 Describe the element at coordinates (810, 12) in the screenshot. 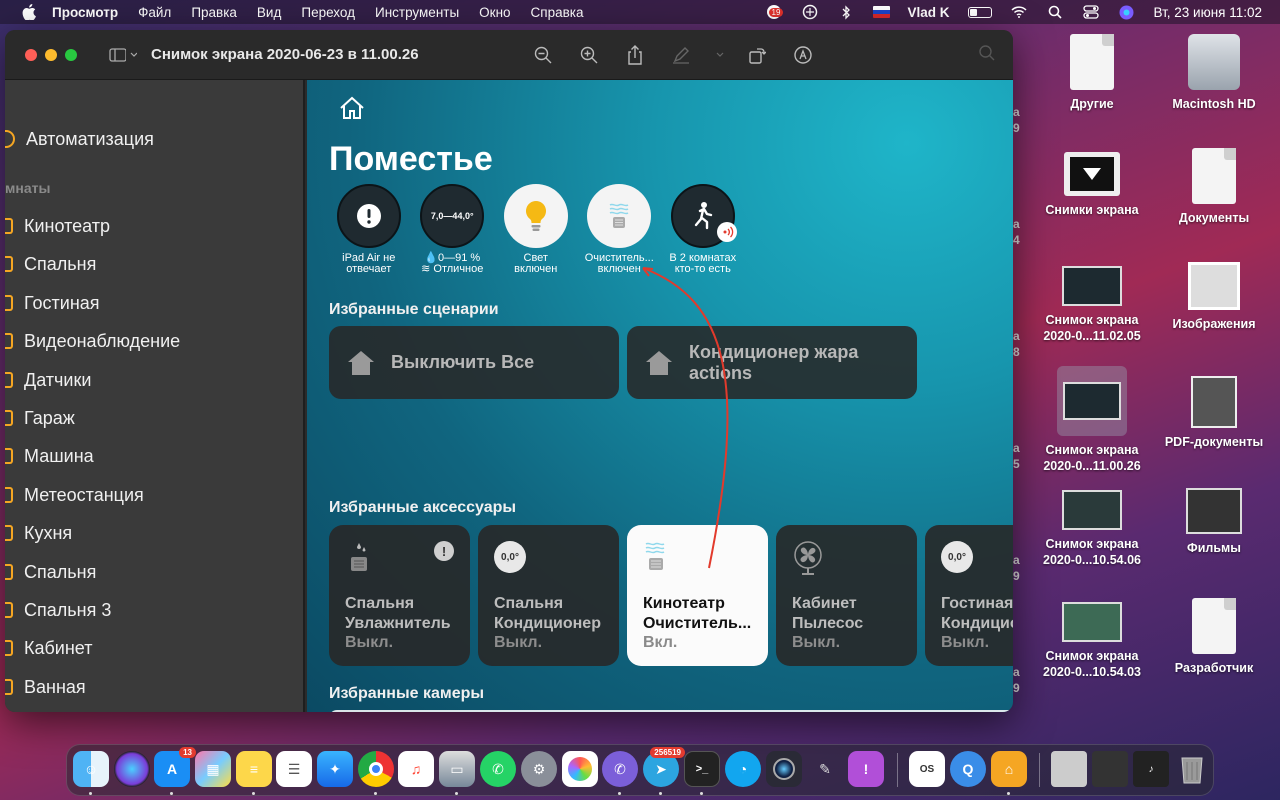

I see `vpn-status-icon` at that location.